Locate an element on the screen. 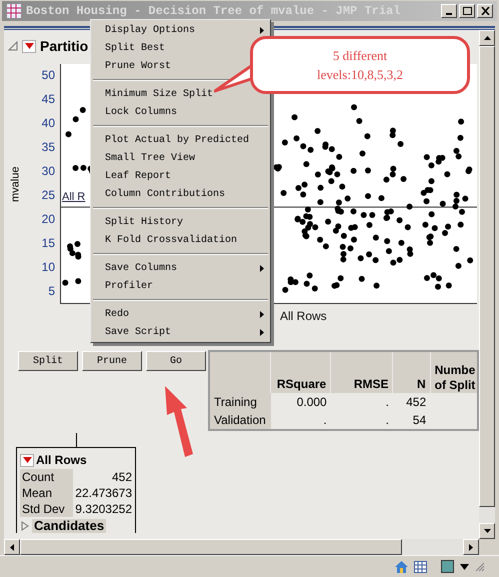 This screenshot has height=577, width=499. y-tick-label: 45 is located at coordinates (48, 99).